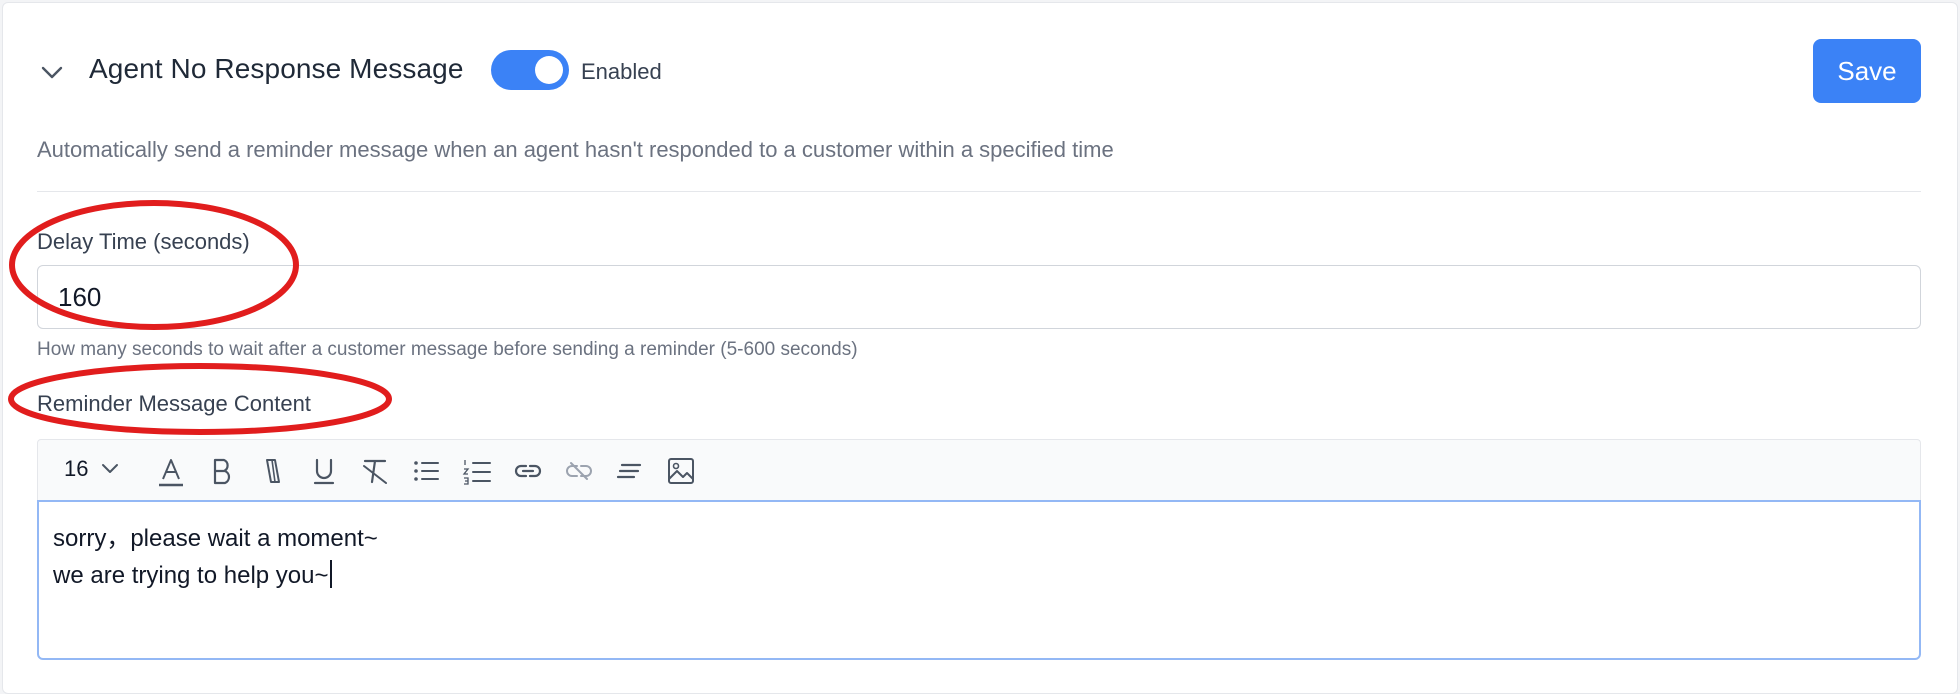  Describe the element at coordinates (979, 470) in the screenshot. I see `editor-toolbar: 16` at that location.